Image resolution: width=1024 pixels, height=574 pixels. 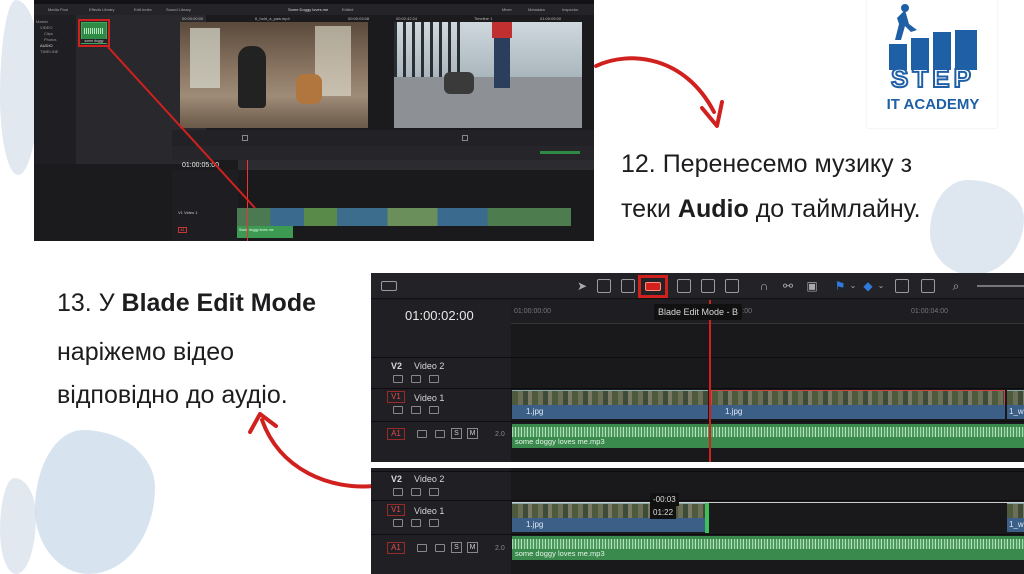 What do you see at coordinates (684, 286) in the screenshot?
I see `insert-icon` at bounding box center [684, 286].